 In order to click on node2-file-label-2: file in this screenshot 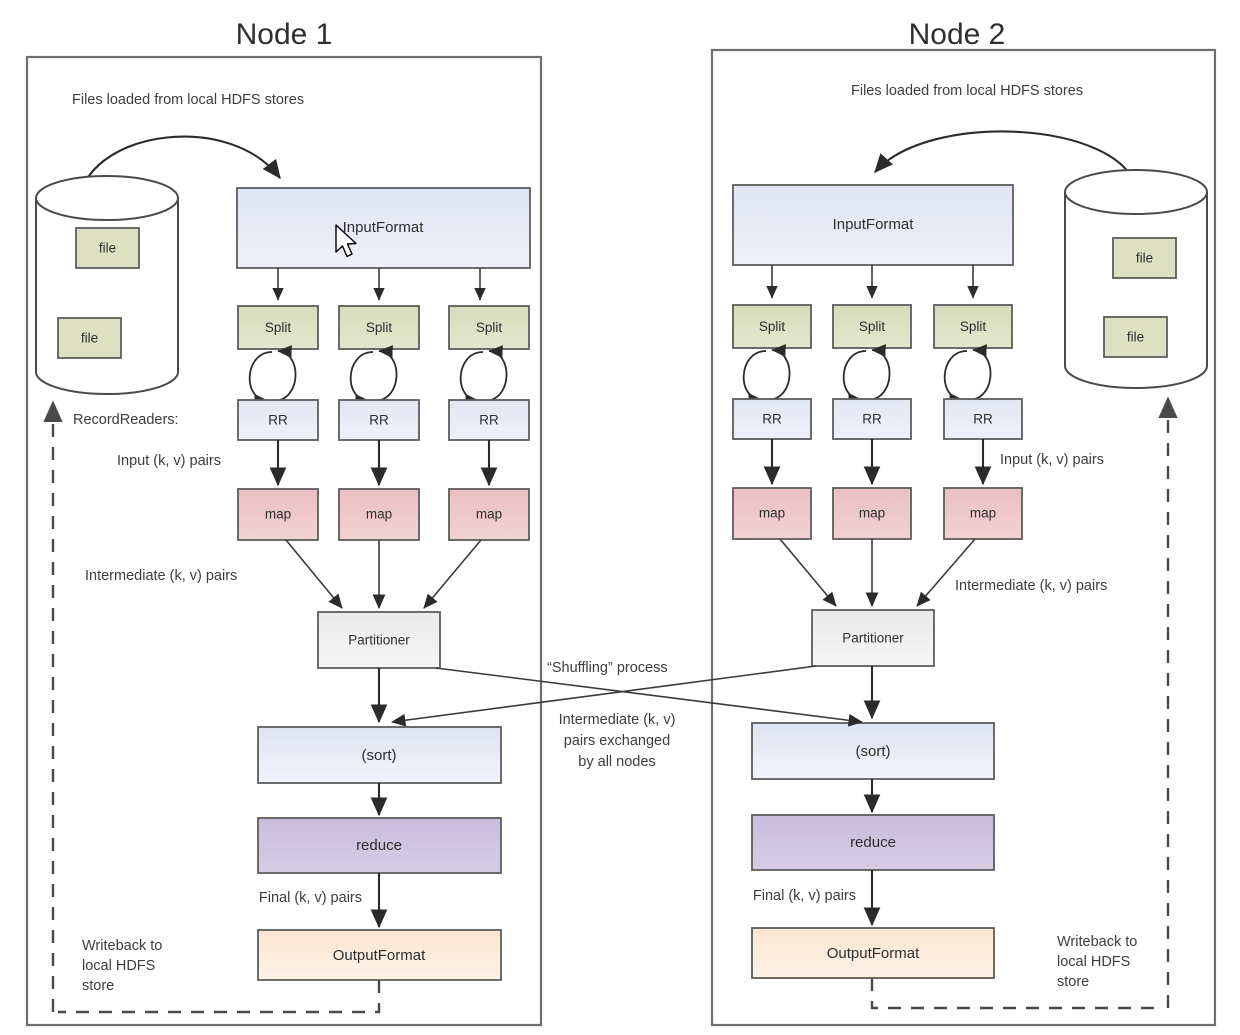, I will do `click(1135, 337)`.